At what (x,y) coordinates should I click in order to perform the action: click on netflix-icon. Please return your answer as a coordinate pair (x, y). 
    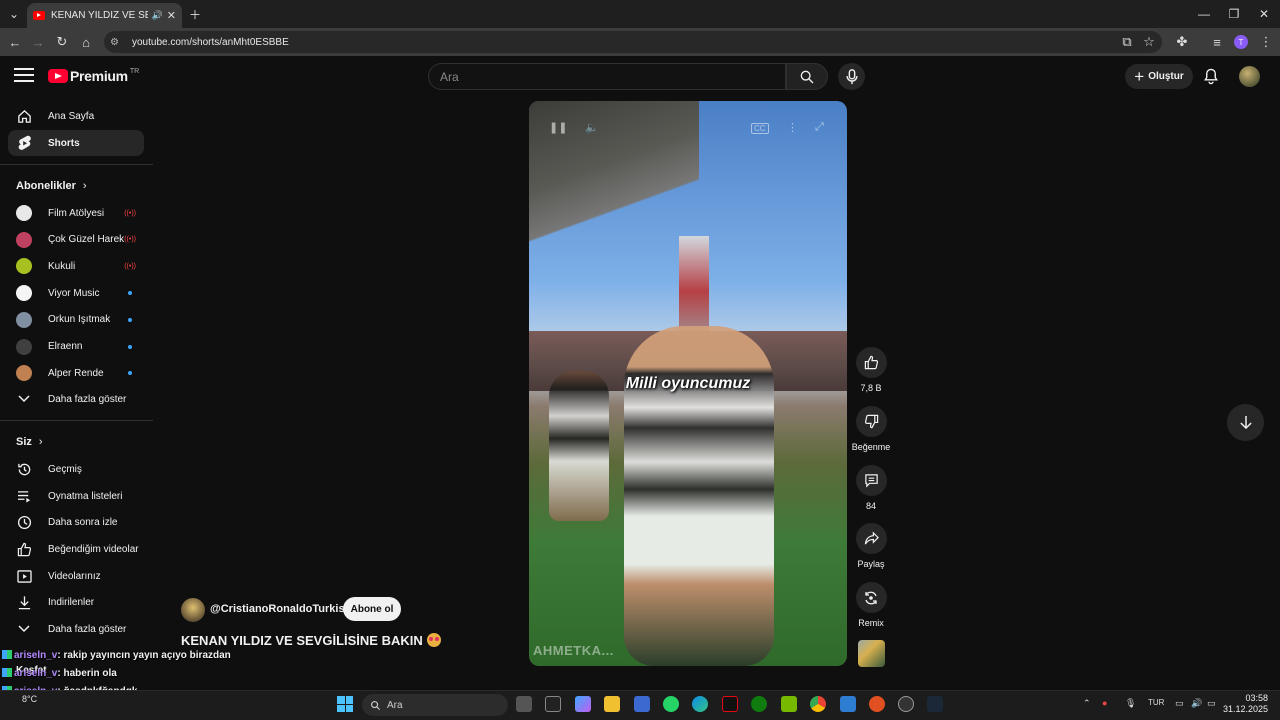
    Looking at the image, I should click on (730, 704).